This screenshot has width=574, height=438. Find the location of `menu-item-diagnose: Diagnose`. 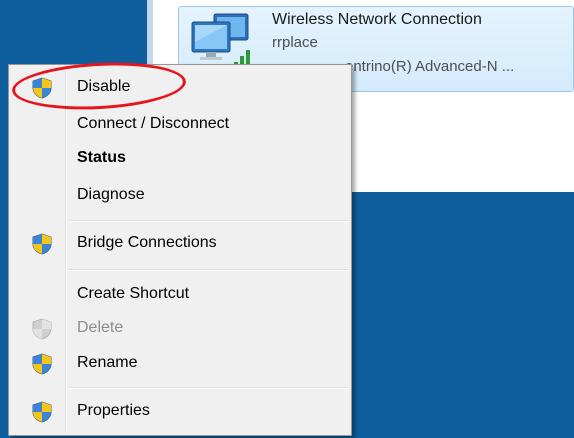

menu-item-diagnose: Diagnose is located at coordinates (180, 195).